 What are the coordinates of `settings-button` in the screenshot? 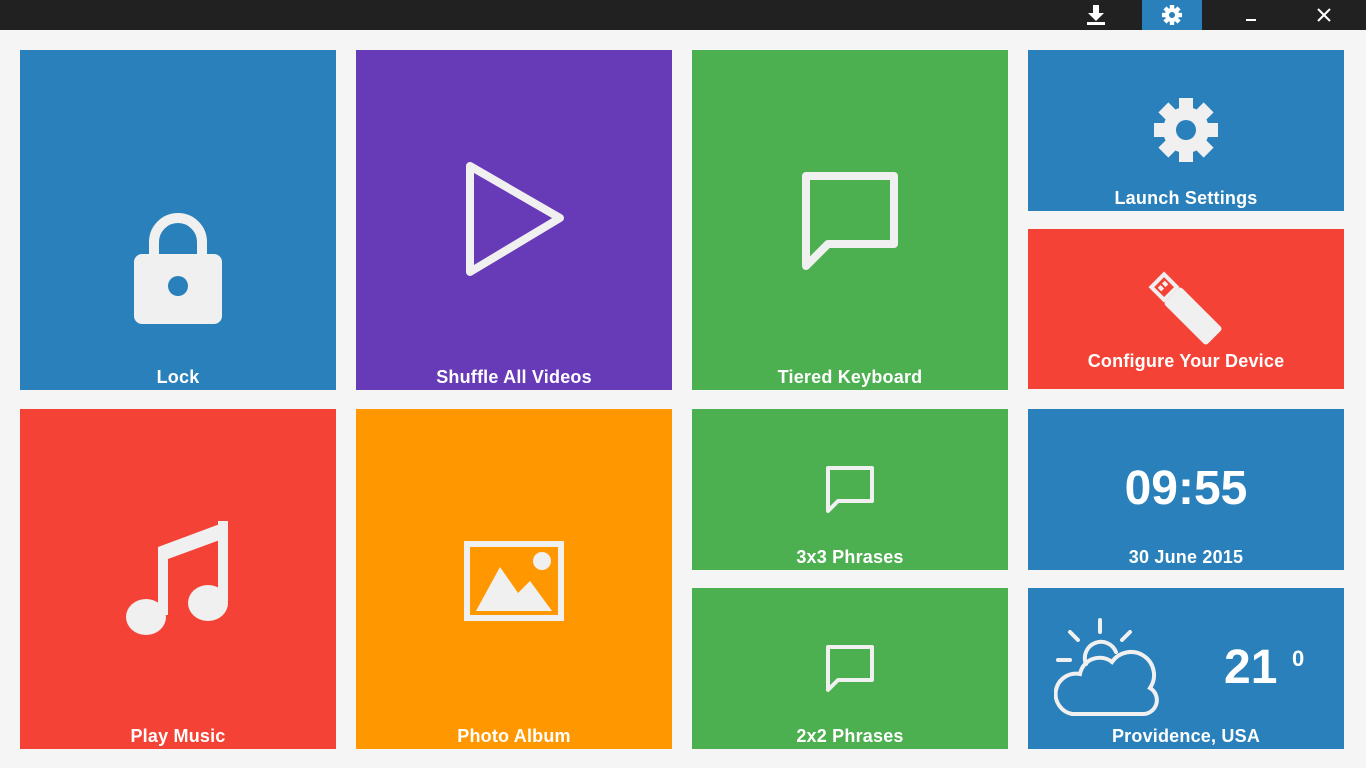 It's located at (1172, 15).